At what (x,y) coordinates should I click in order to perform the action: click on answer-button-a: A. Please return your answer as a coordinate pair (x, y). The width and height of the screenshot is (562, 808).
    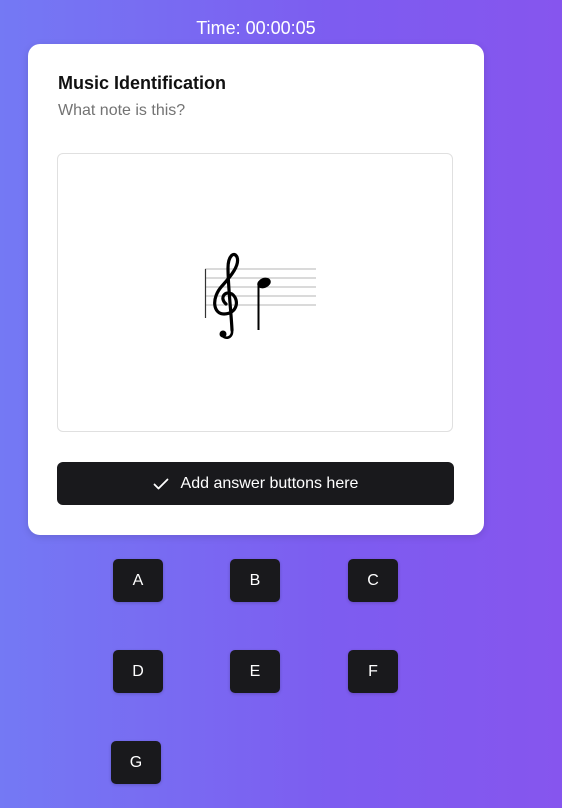
    Looking at the image, I should click on (138, 580).